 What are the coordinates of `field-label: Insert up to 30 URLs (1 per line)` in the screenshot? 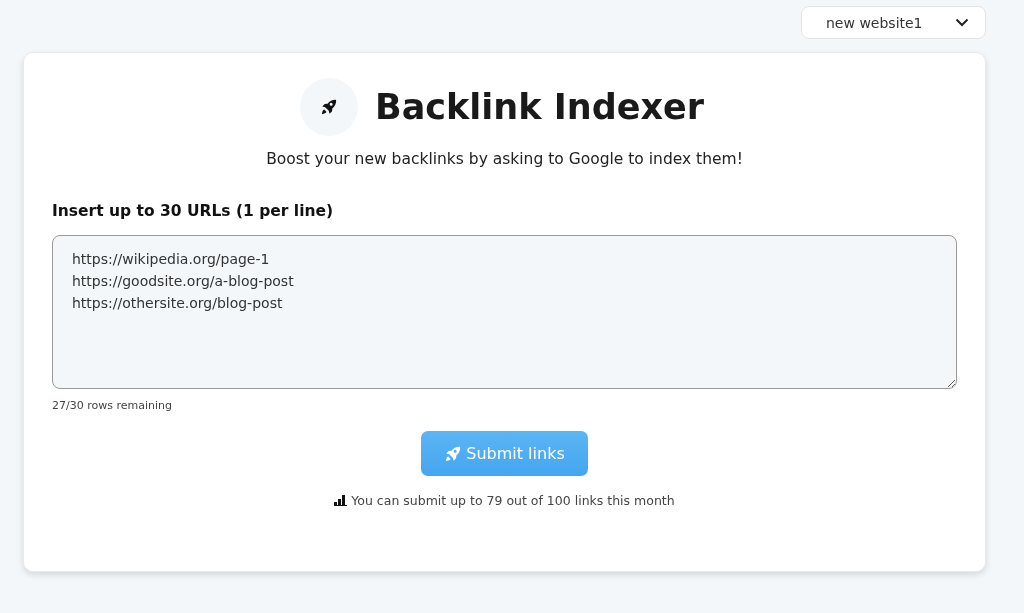 It's located at (193, 211).